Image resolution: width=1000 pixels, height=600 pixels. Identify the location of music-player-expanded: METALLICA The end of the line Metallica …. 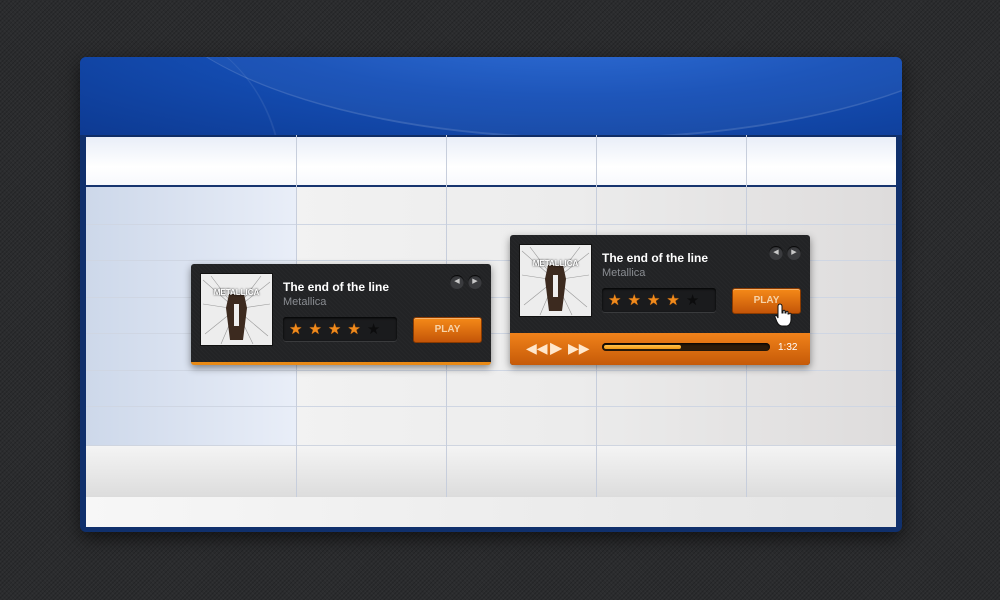
(660, 300).